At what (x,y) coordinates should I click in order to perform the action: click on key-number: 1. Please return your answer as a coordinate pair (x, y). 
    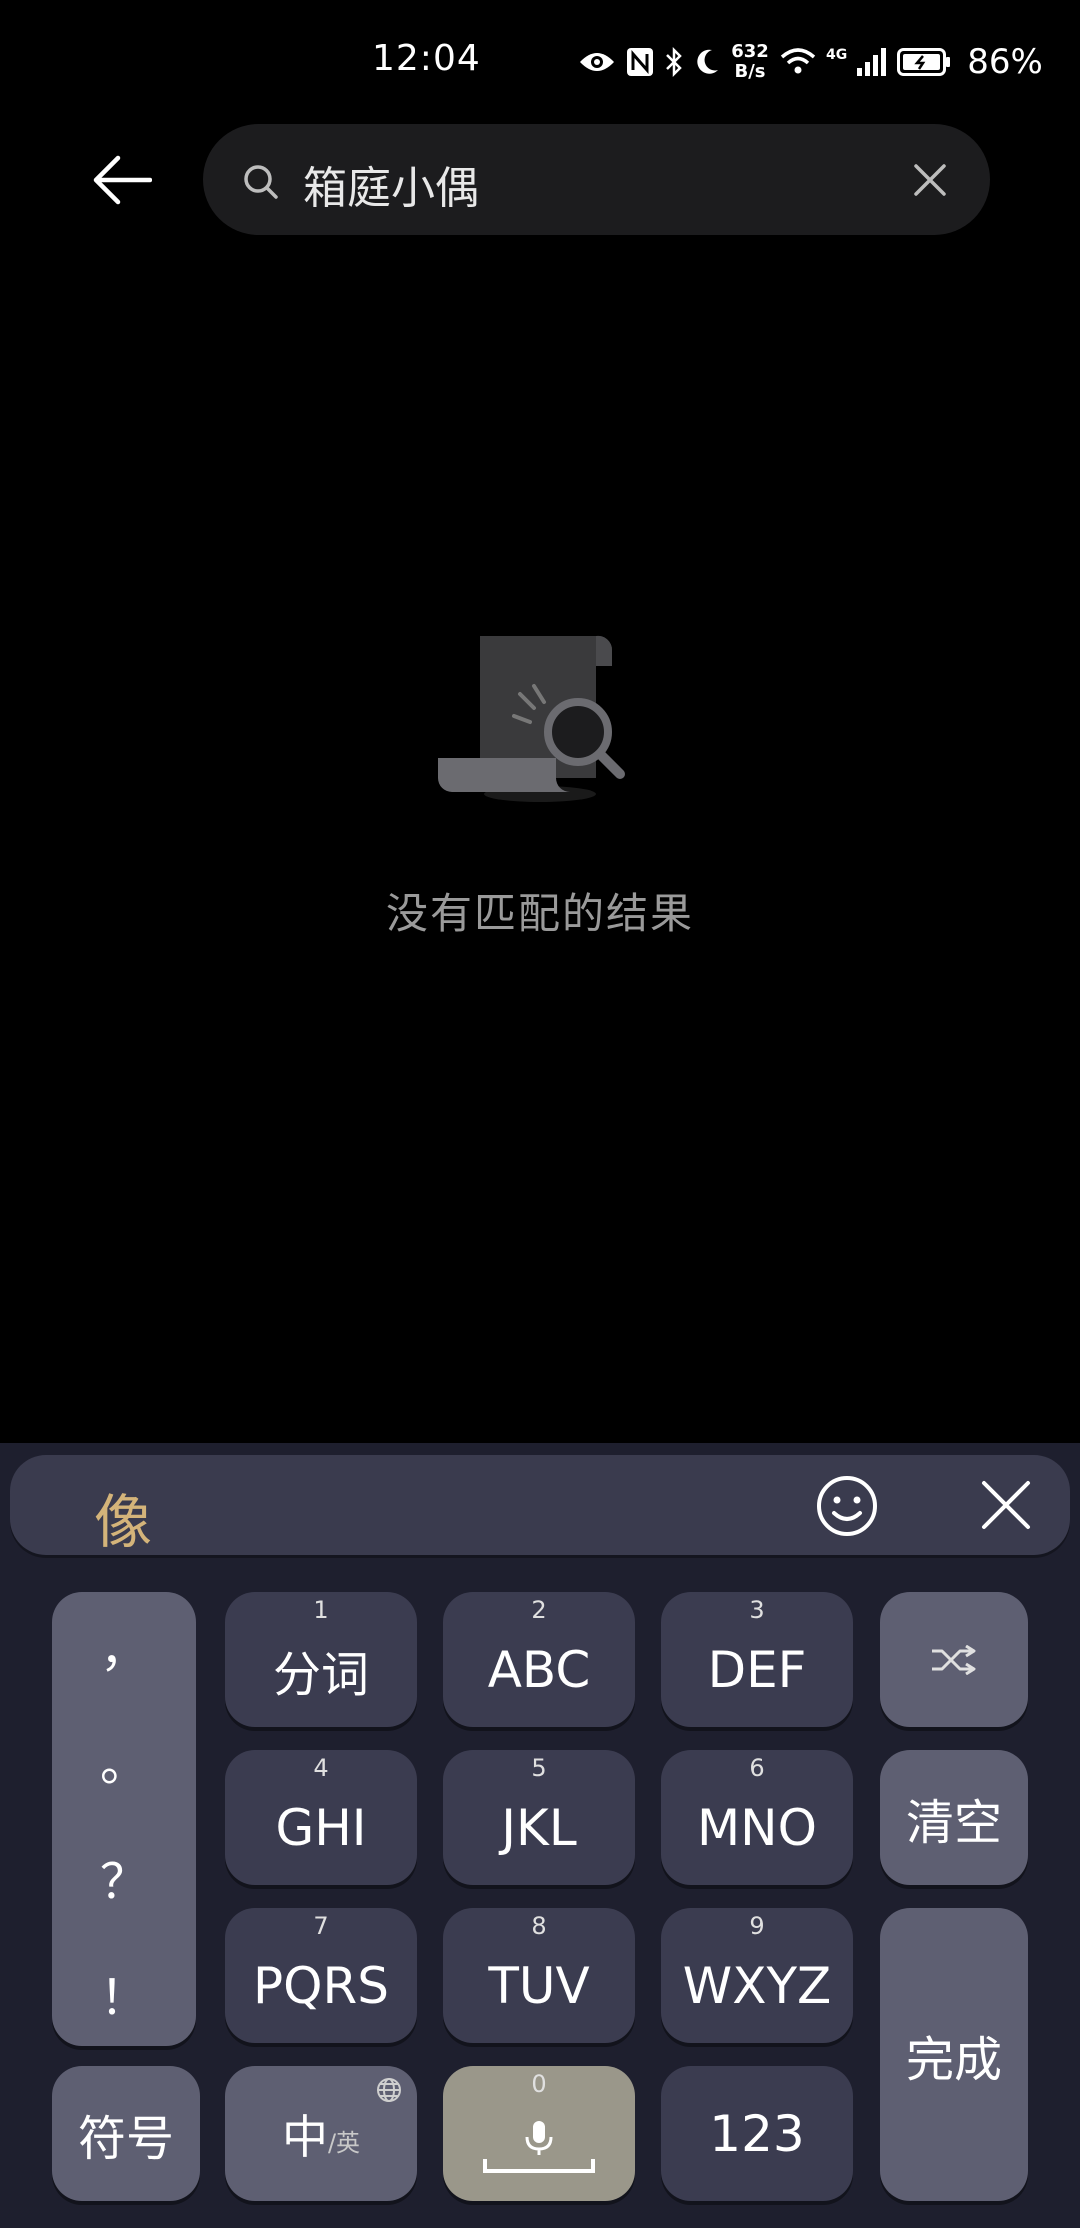
    Looking at the image, I should click on (321, 1610).